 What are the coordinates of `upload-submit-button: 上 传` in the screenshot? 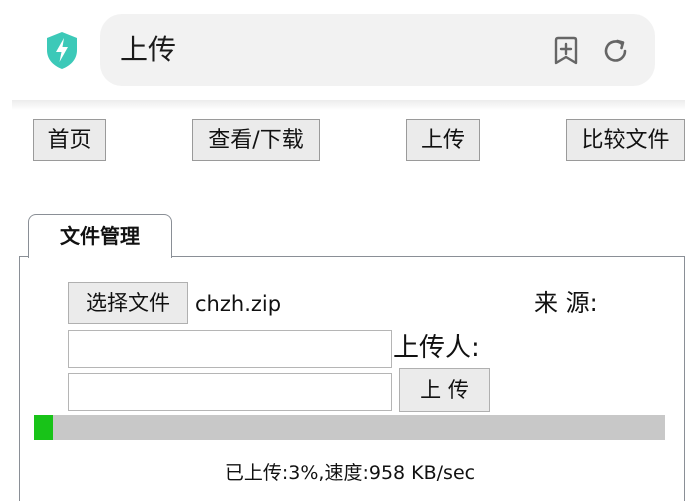 It's located at (444, 390).